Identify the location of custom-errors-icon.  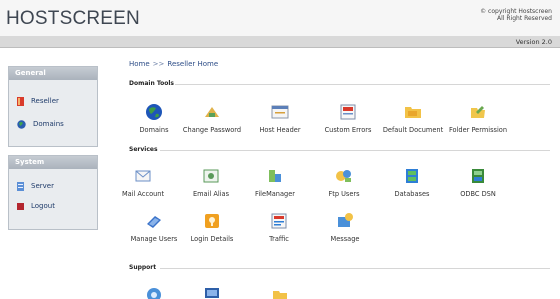
(348, 112).